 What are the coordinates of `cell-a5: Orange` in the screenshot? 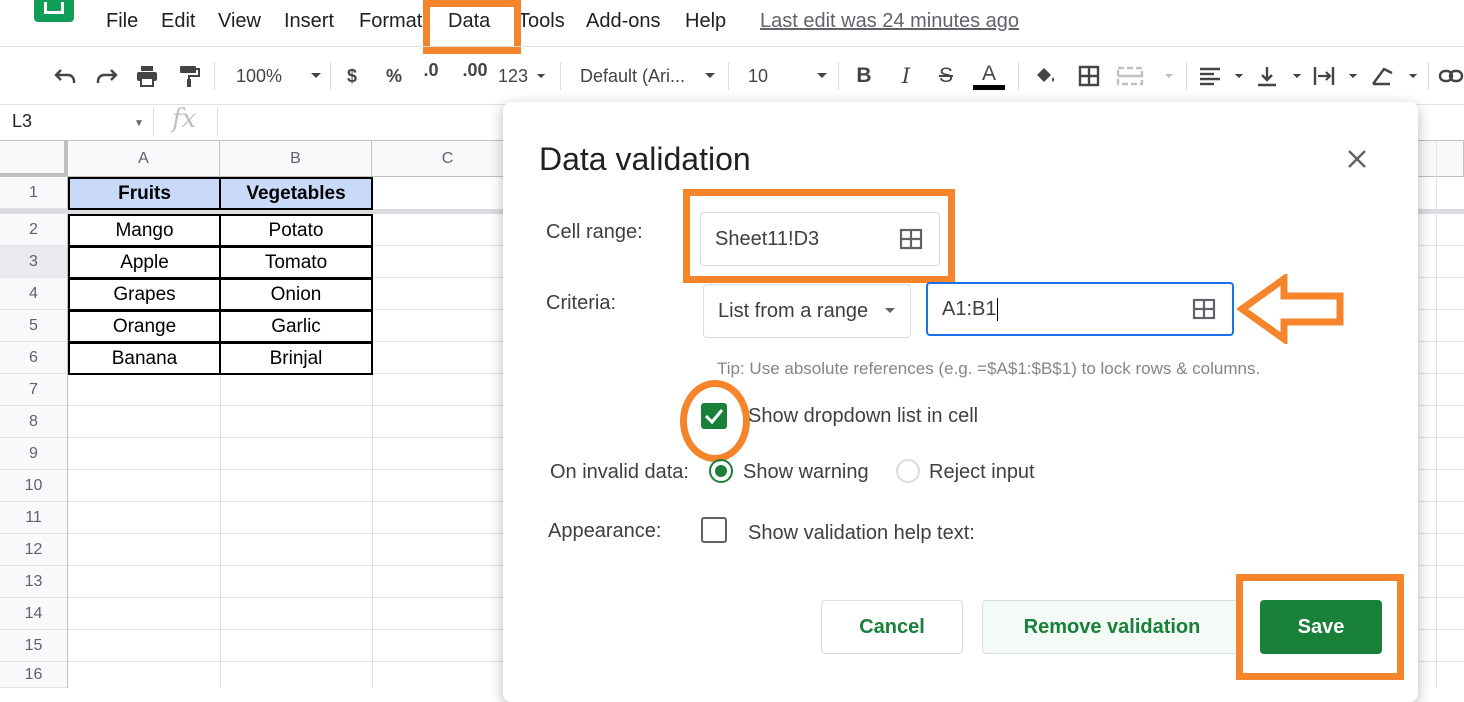 It's located at (144, 326).